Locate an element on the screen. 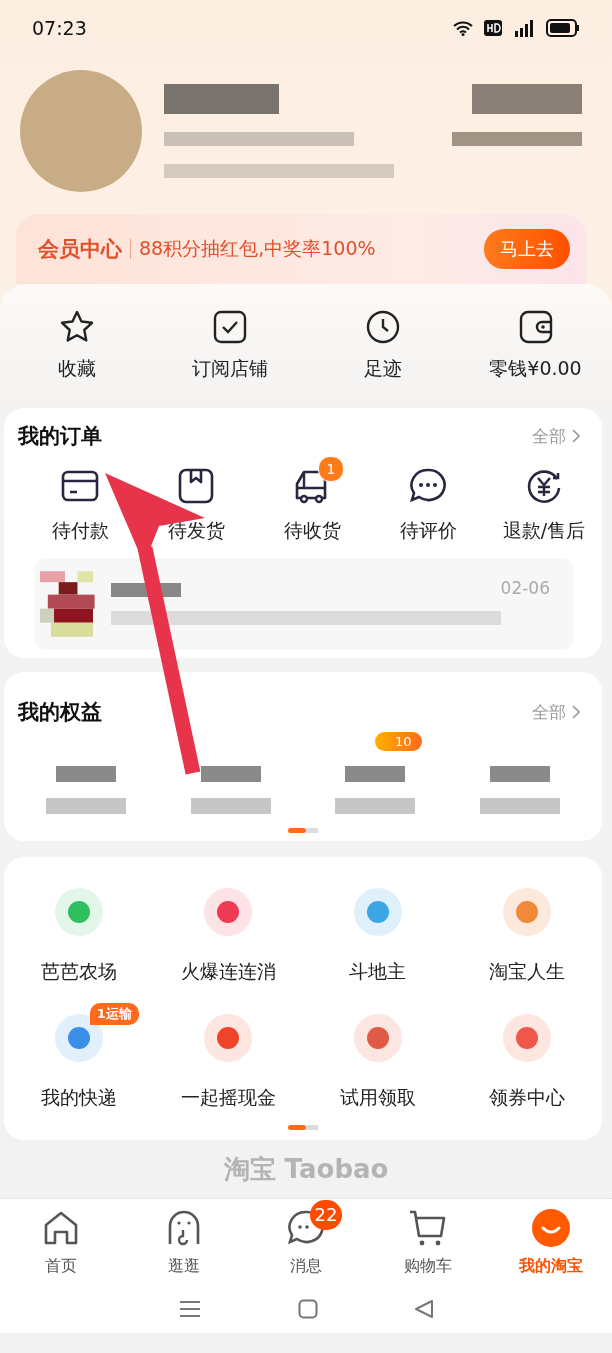  order-status-label: 退款/售后 is located at coordinates (544, 531).